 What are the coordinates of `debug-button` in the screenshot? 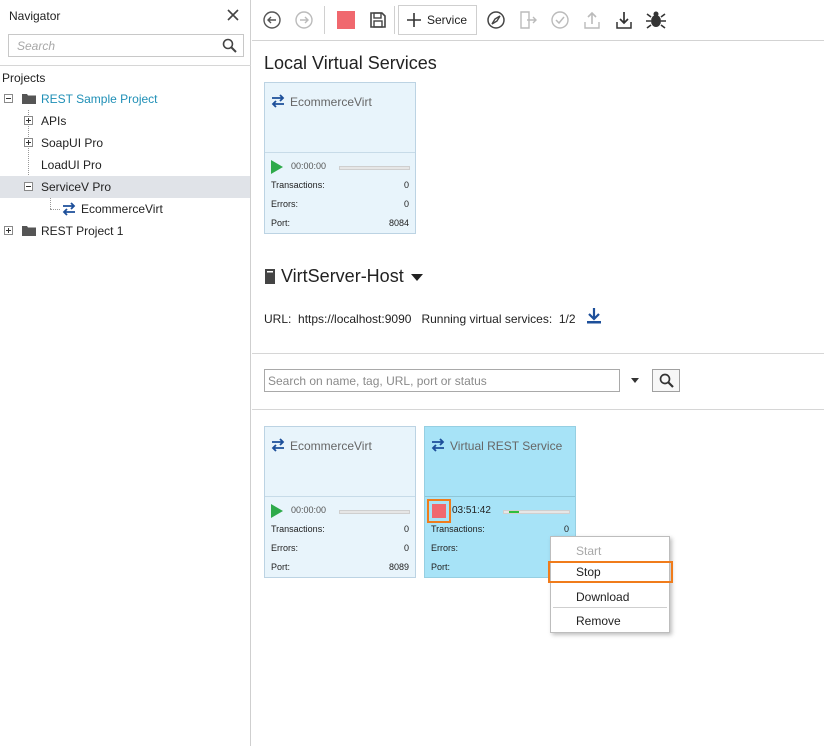 It's located at (656, 20).